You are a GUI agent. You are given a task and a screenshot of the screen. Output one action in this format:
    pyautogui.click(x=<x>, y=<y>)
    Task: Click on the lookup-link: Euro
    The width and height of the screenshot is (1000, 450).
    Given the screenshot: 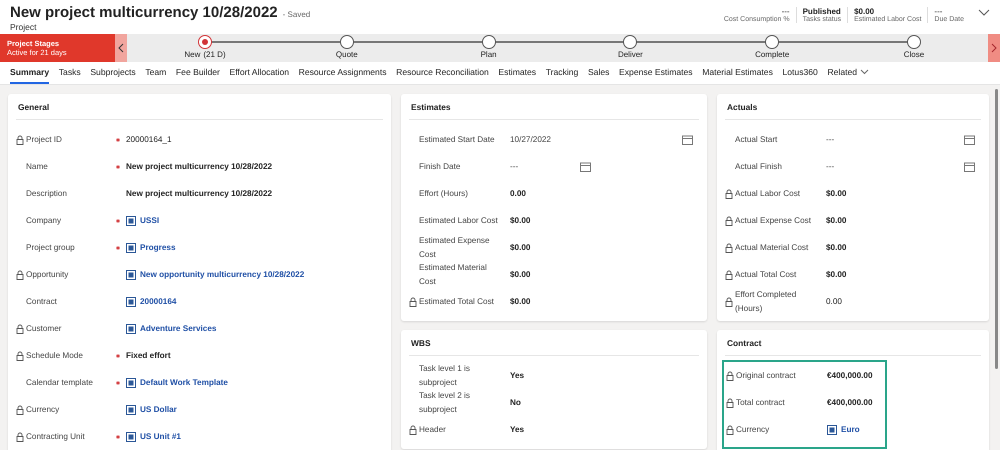 What is the action you would take?
    pyautogui.click(x=850, y=429)
    